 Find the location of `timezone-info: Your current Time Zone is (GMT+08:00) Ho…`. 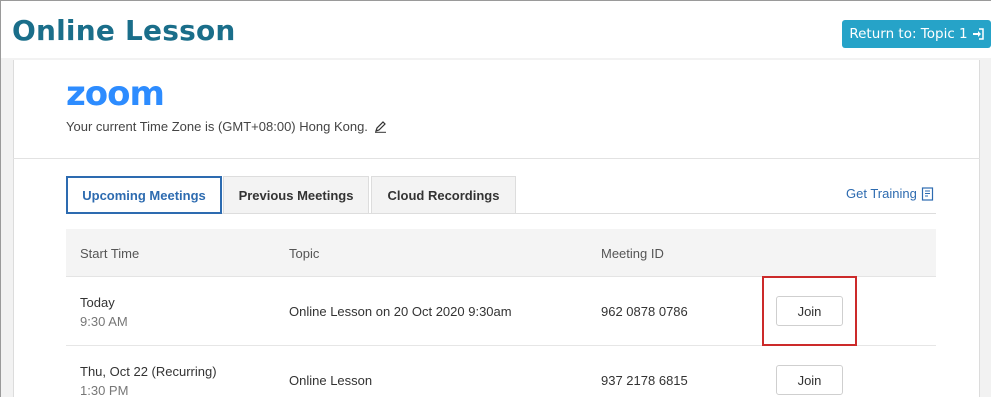

timezone-info: Your current Time Zone is (GMT+08:00) Ho… is located at coordinates (226, 126).